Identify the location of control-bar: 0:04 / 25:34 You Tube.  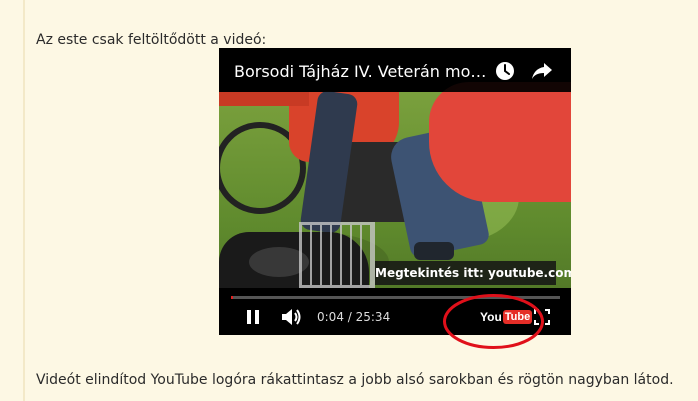
(395, 311).